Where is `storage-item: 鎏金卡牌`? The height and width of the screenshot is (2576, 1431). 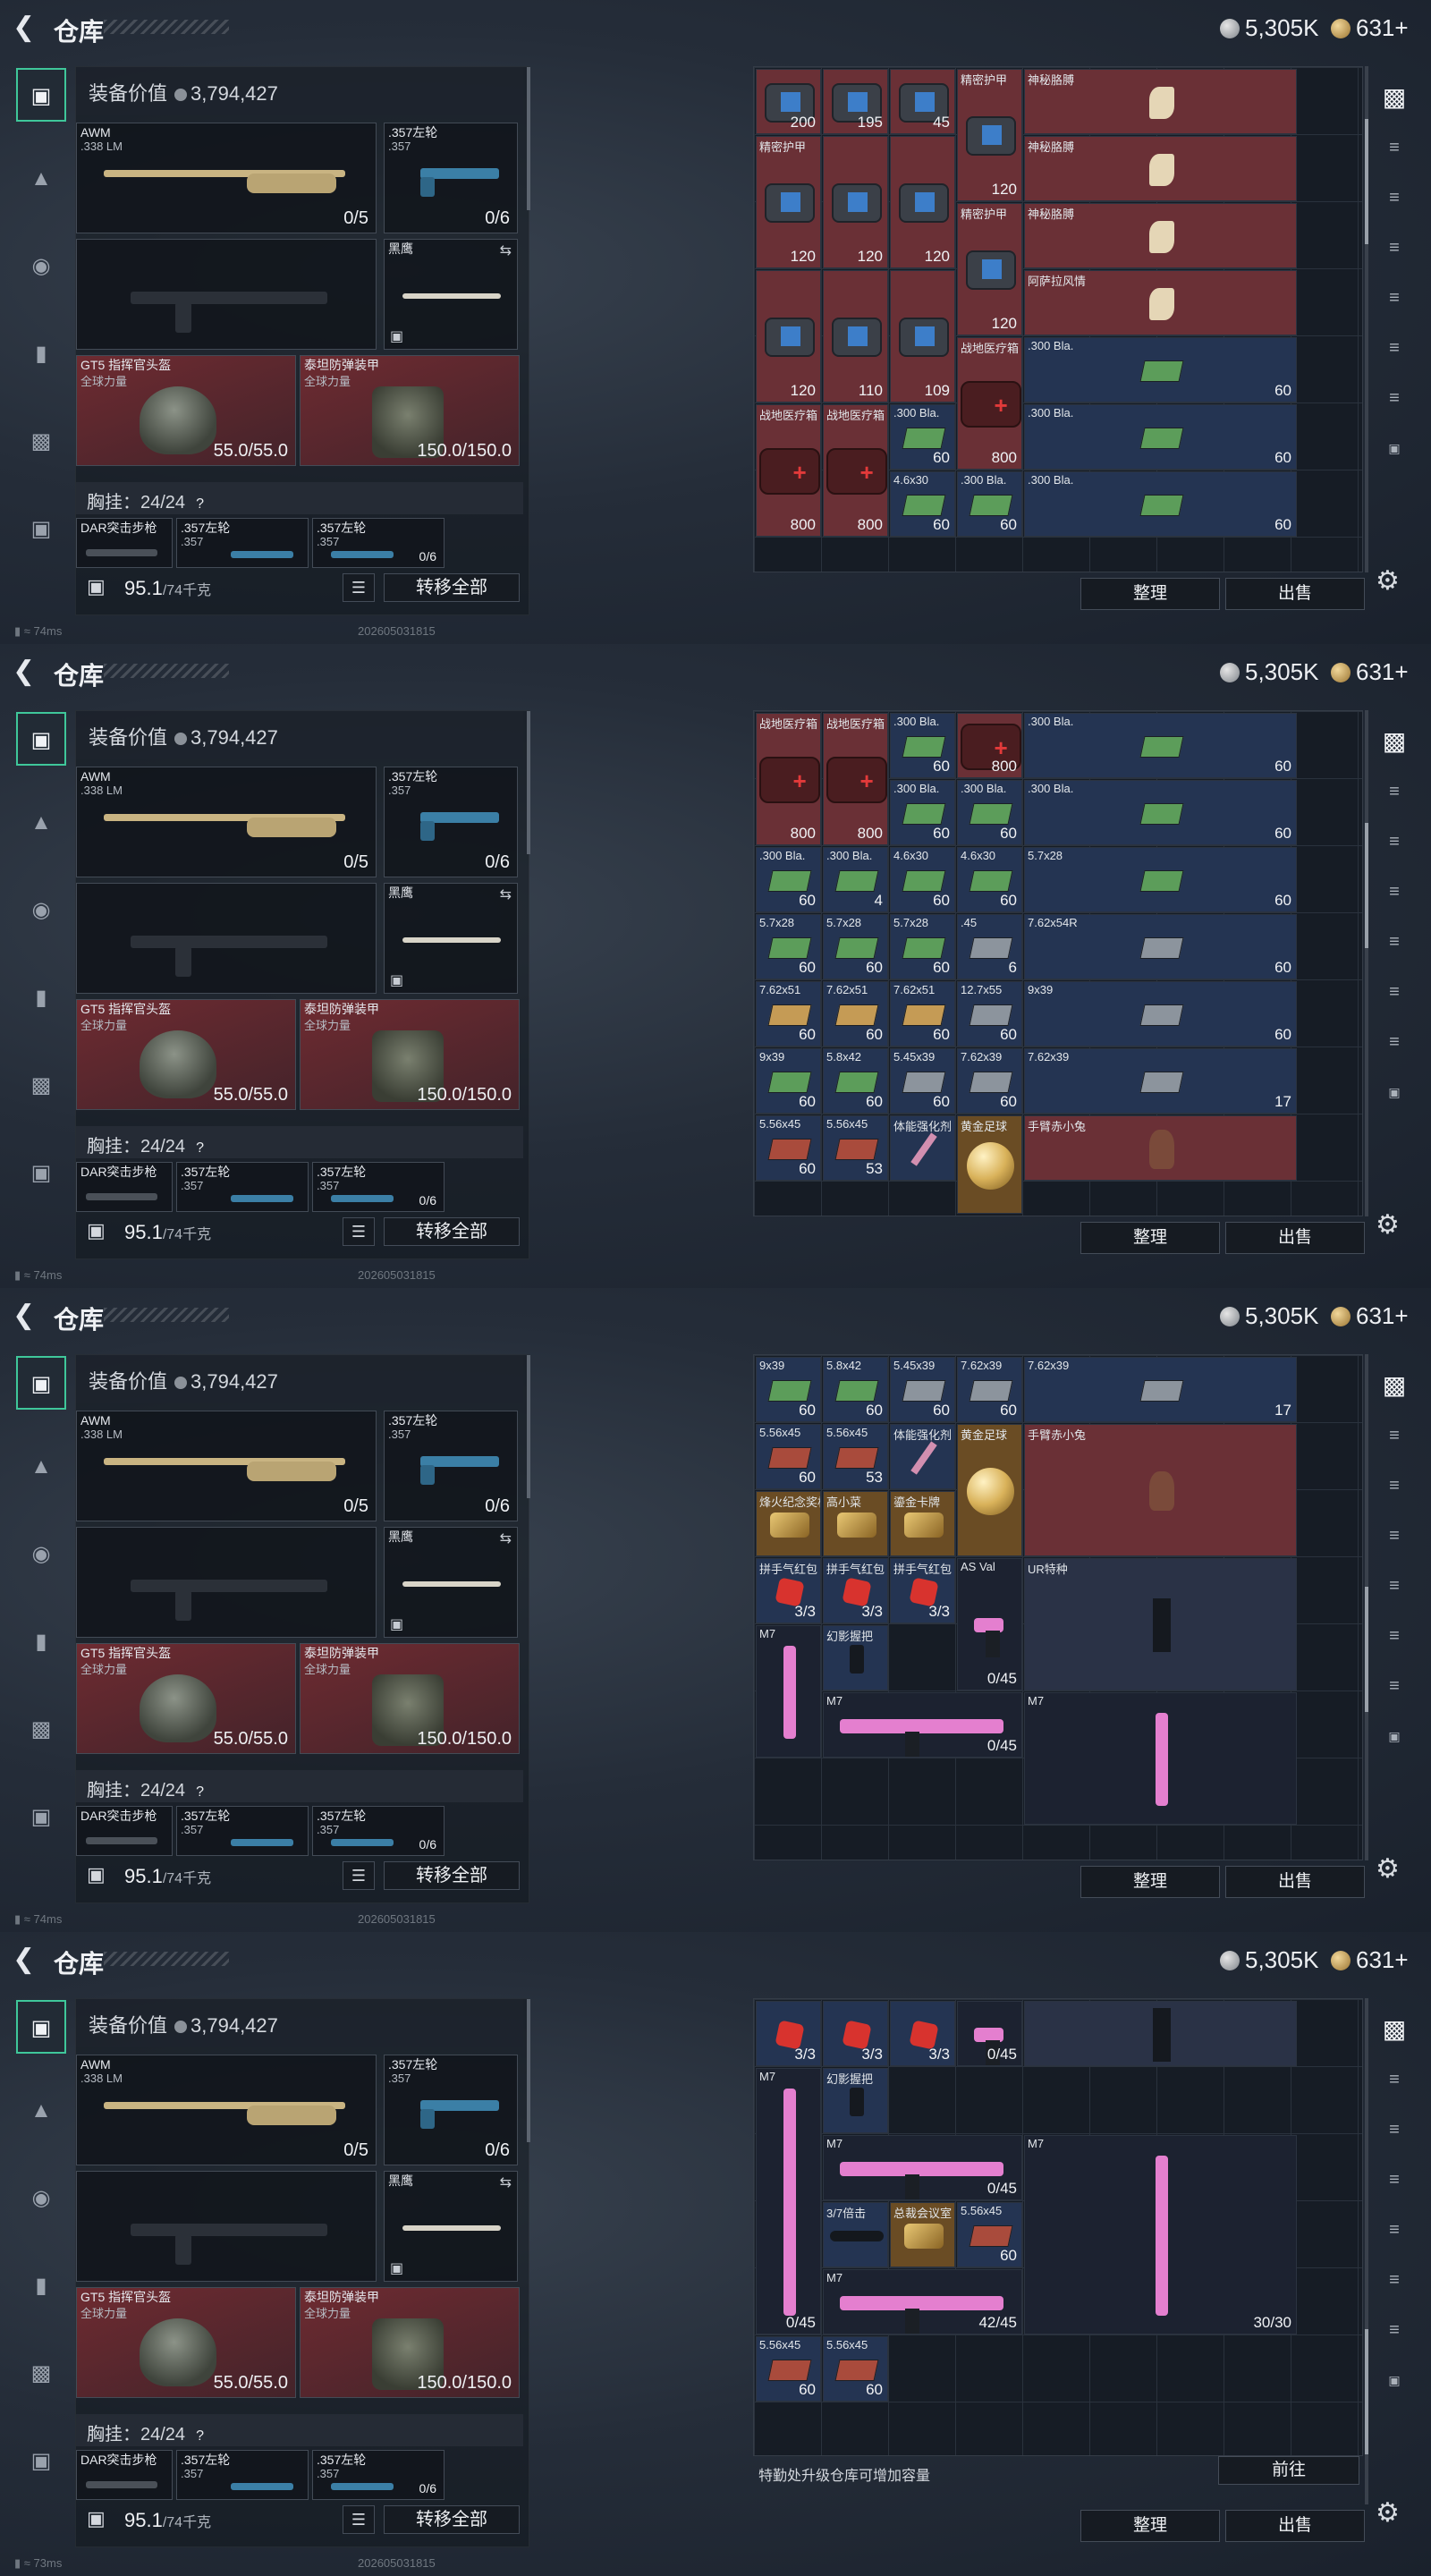
storage-item: 鎏金卡牌 is located at coordinates (923, 1523).